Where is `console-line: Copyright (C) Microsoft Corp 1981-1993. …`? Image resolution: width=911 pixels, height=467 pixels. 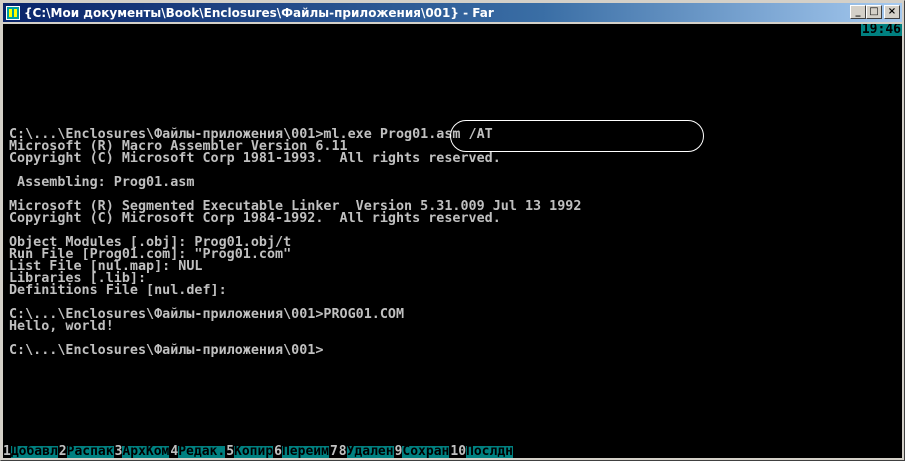 console-line: Copyright (C) Microsoft Corp 1981-1993. … is located at coordinates (255, 158).